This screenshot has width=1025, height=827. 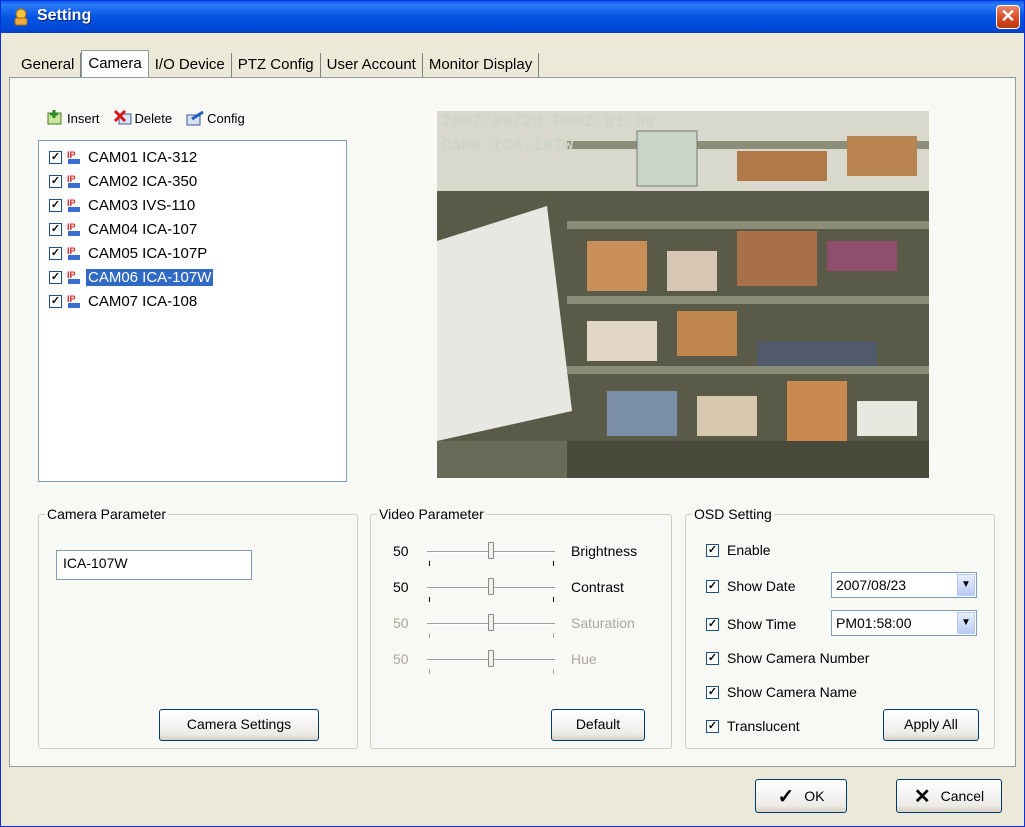 I want to click on hue-row: 50 Hue, so click(x=521, y=661).